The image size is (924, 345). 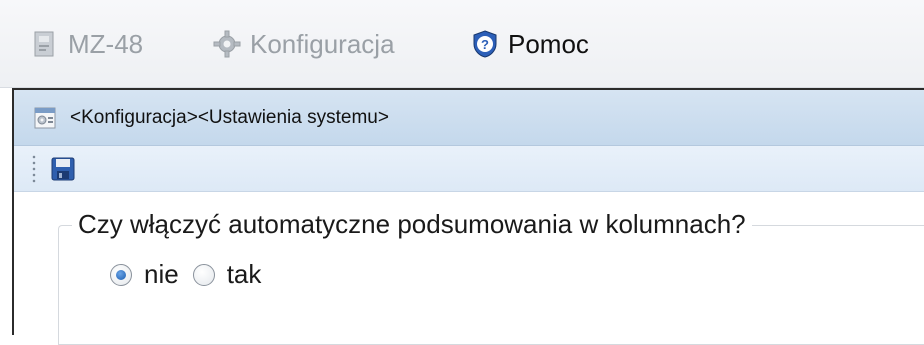 I want to click on window-title: <Konfiguracja><Ustawienia systemu>, so click(x=229, y=117).